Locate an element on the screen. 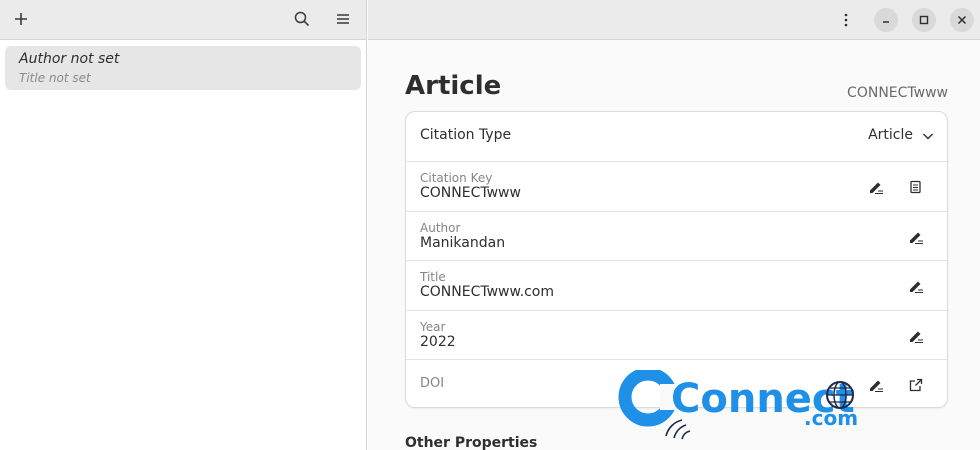 This screenshot has width=980, height=450. external-link-icon is located at coordinates (916, 385).